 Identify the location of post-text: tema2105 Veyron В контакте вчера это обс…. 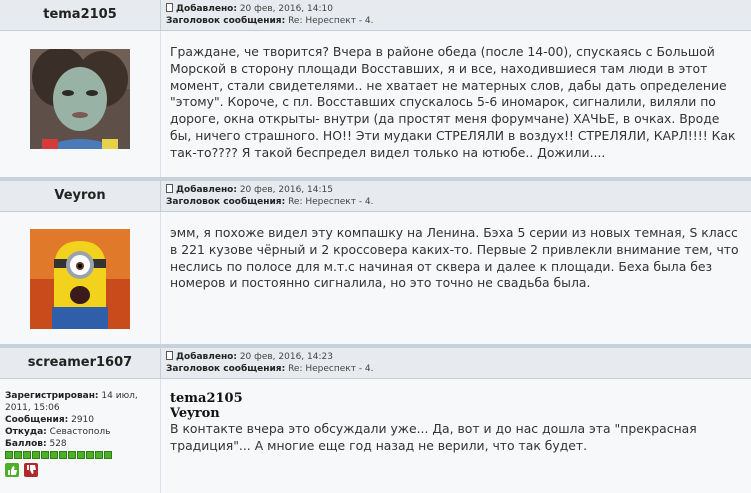
(455, 423).